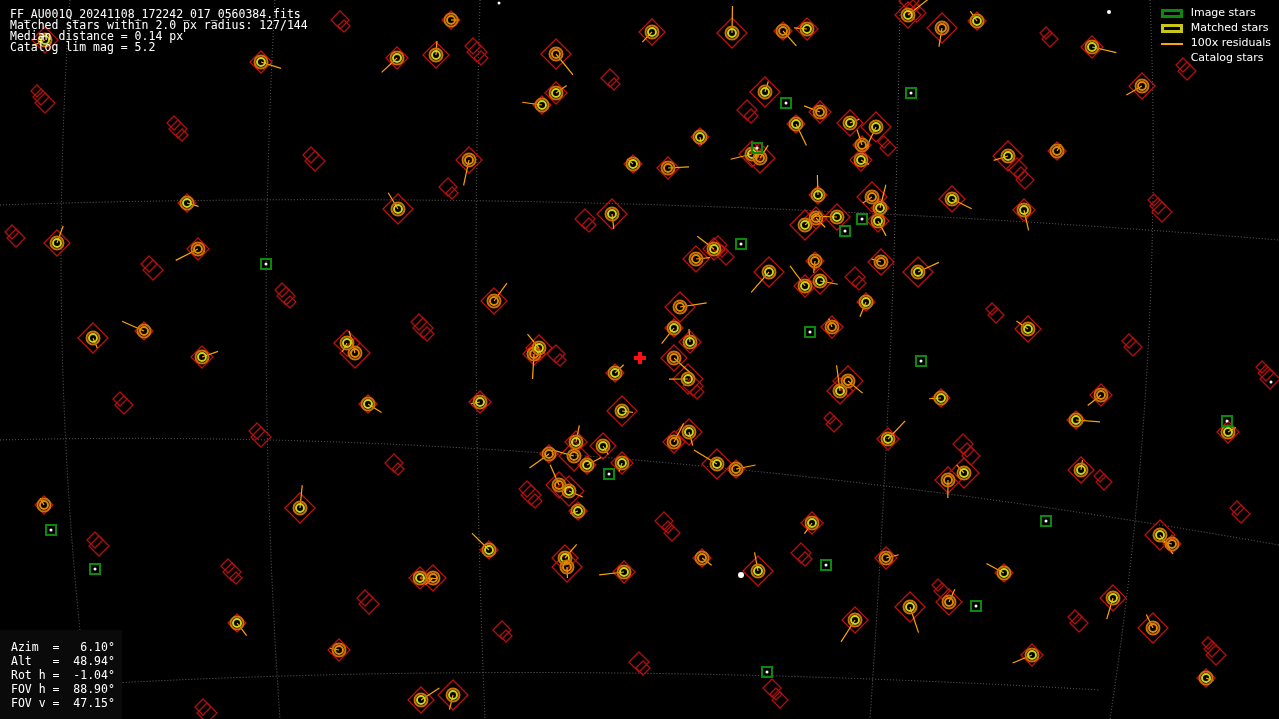 The image size is (1279, 719). Describe the element at coordinates (1171, 43) in the screenshot. I see `residual-line-swatch` at that location.